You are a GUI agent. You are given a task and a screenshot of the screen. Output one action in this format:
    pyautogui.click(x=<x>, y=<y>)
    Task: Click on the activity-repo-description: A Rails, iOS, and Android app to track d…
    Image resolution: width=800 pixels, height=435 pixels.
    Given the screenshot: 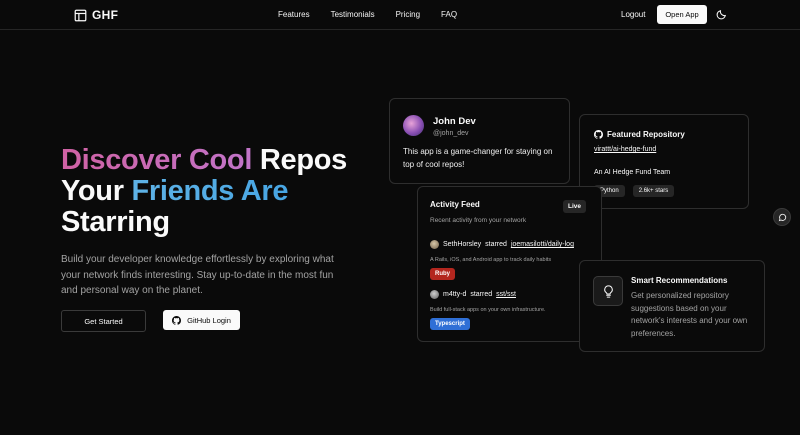 What is the action you would take?
    pyautogui.click(x=491, y=260)
    